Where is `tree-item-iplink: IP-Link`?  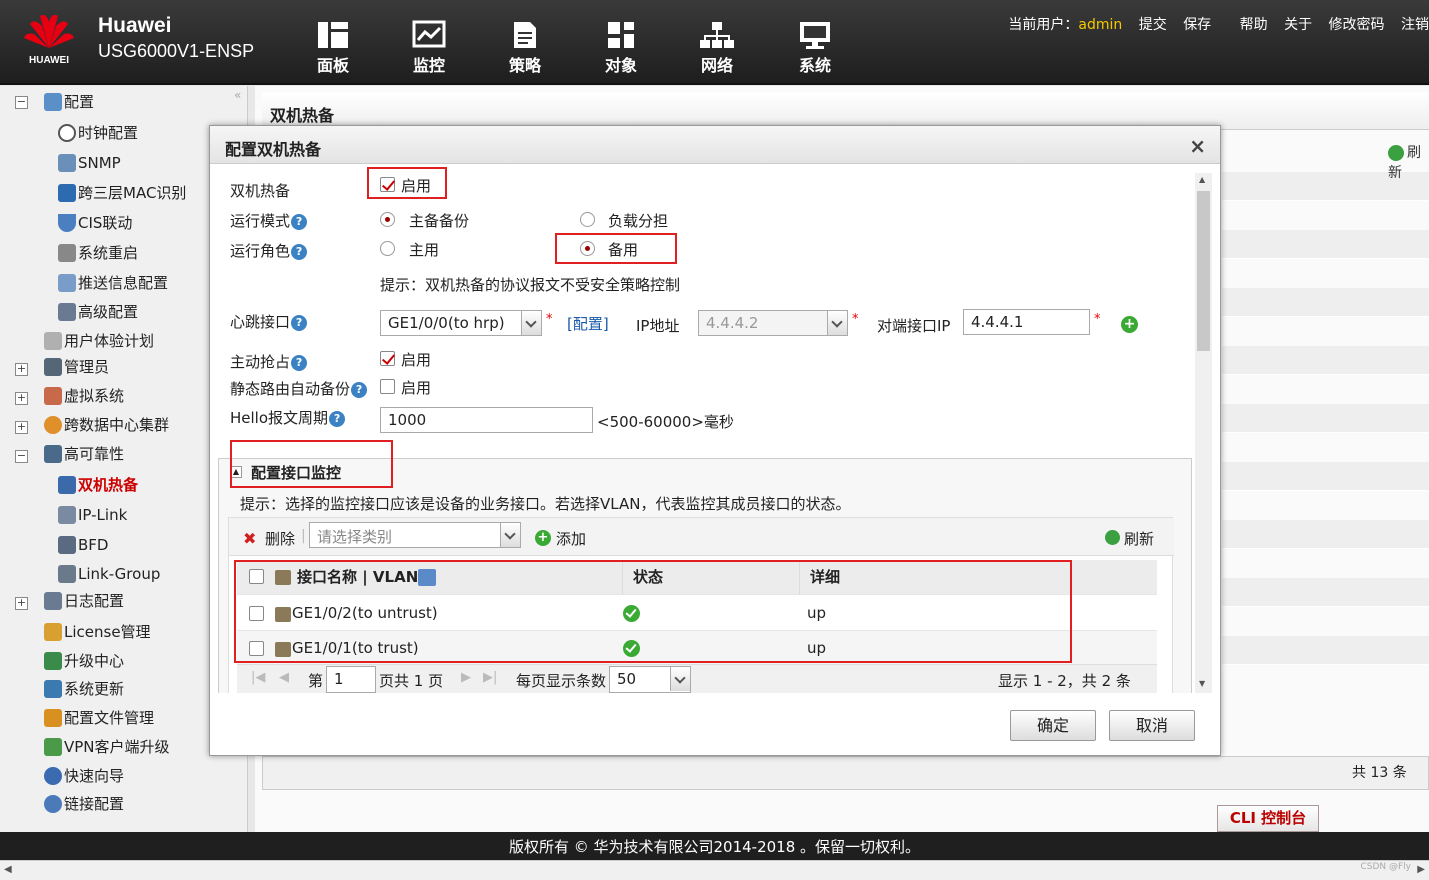 tree-item-iplink: IP-Link is located at coordinates (92, 515).